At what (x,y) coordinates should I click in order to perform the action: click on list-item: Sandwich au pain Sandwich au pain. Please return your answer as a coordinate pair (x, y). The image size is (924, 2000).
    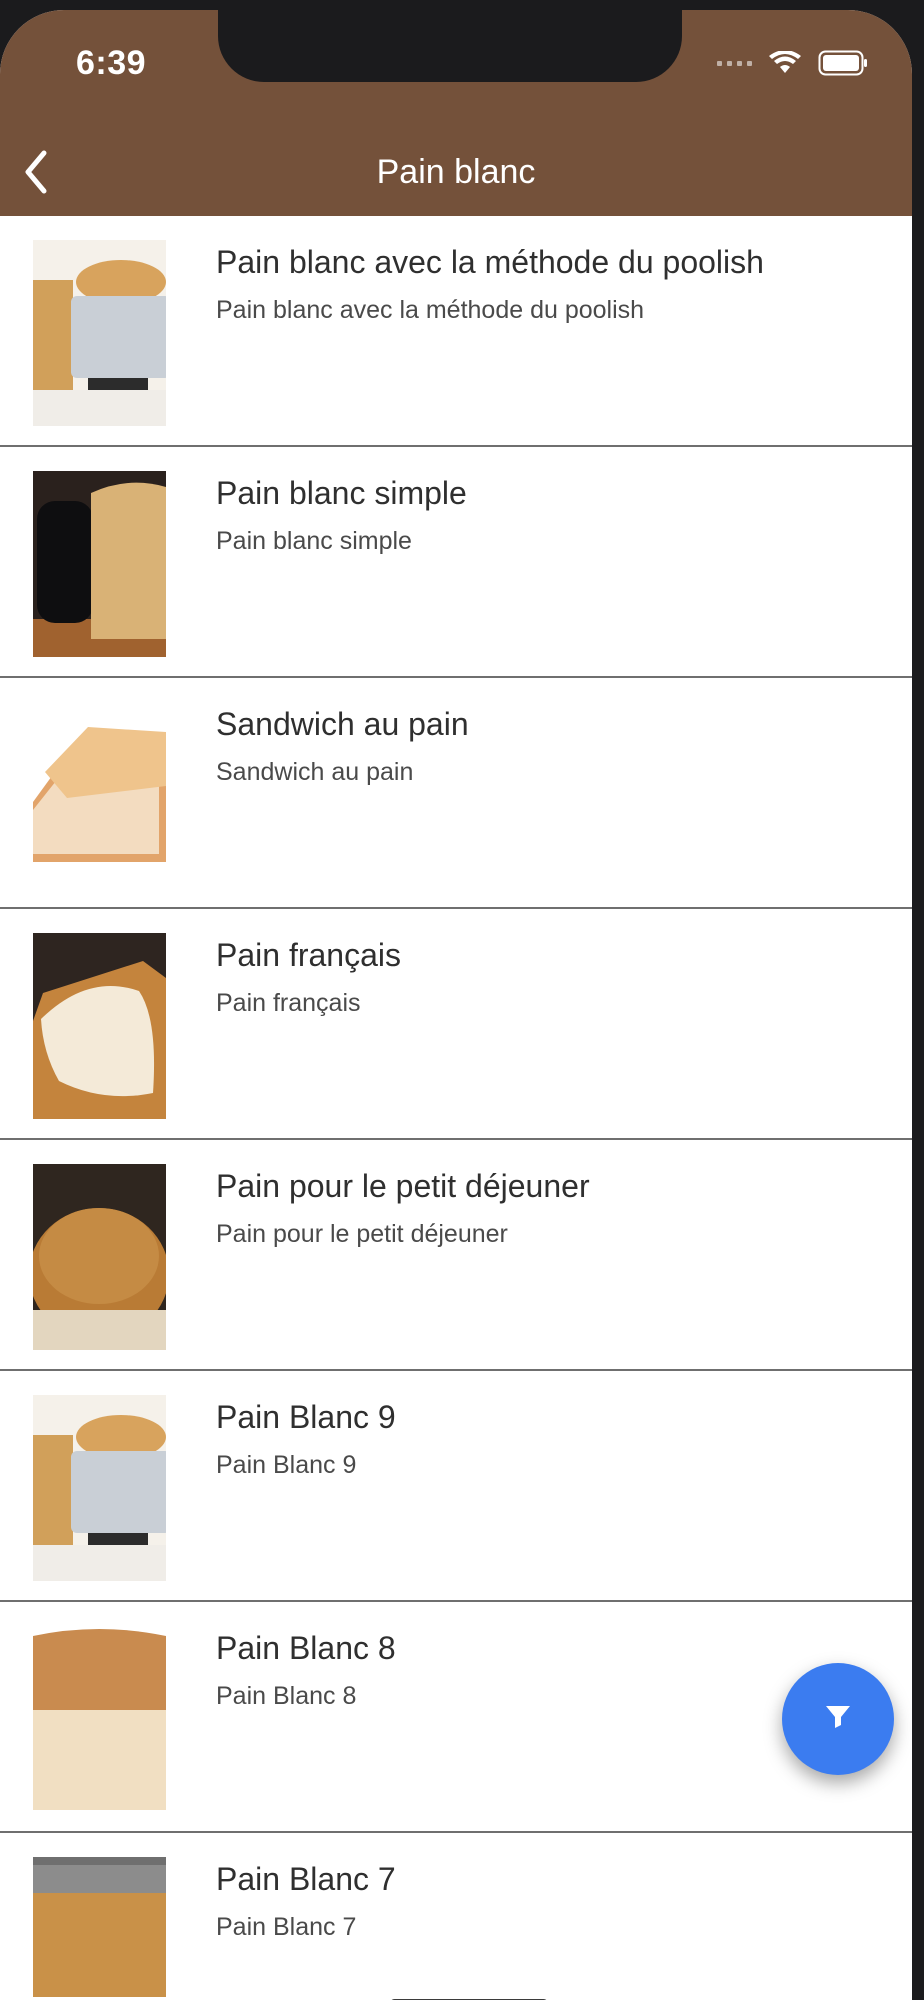
    Looking at the image, I should click on (456, 793).